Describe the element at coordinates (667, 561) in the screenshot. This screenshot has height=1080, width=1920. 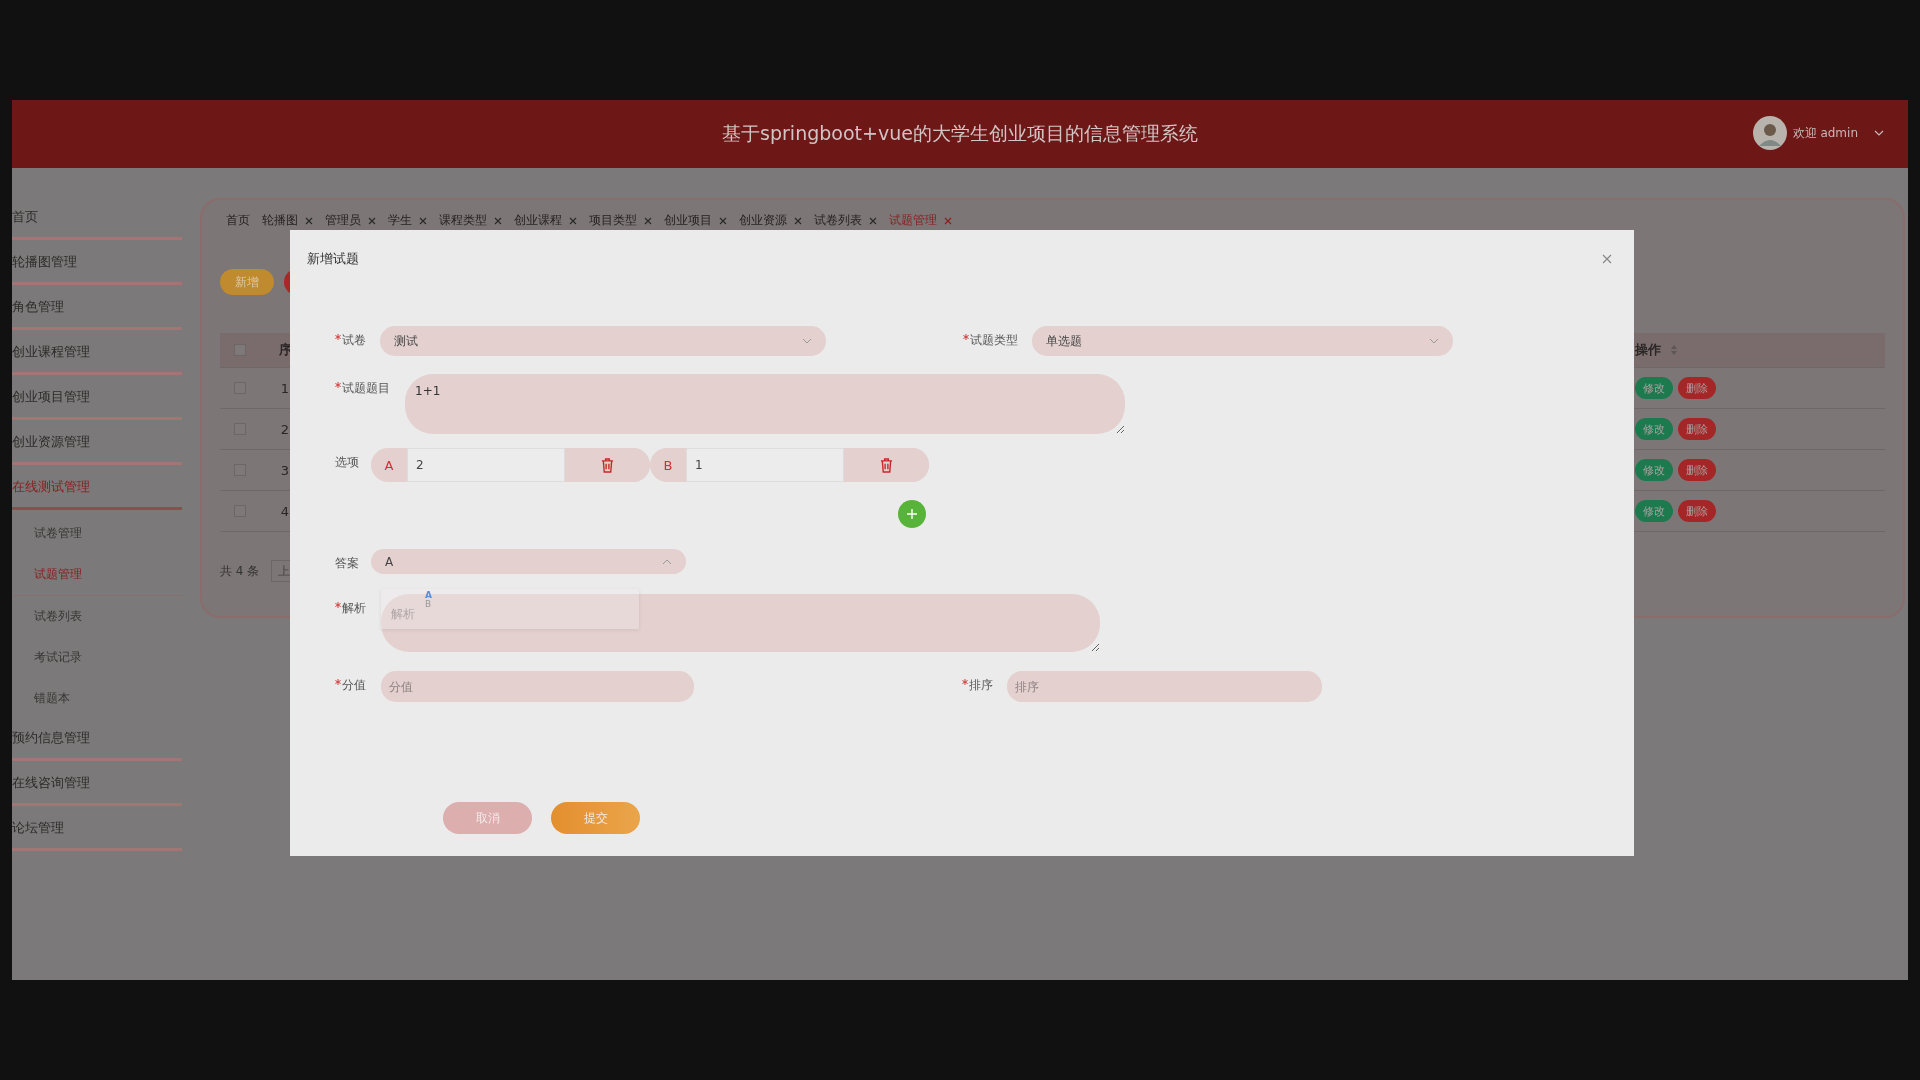
I see `chevron-up-icon` at that location.